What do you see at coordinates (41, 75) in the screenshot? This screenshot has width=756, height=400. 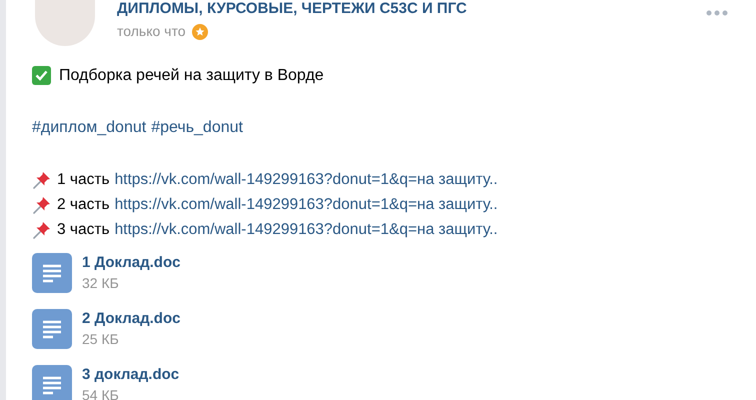 I see `check-icon` at bounding box center [41, 75].